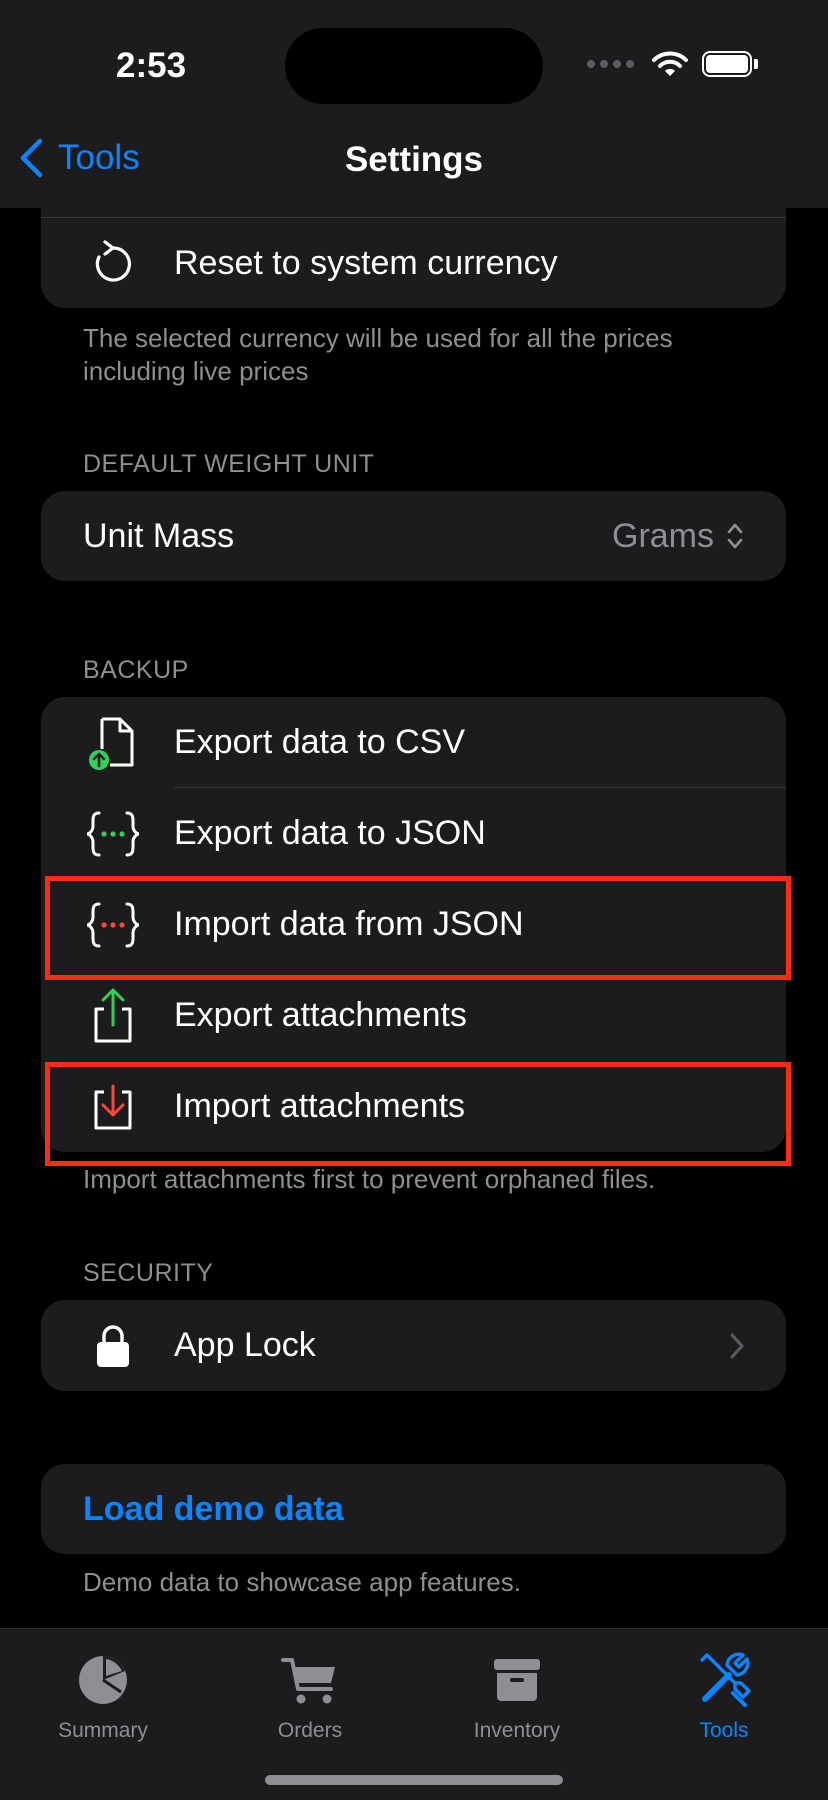 This screenshot has width=828, height=1800. I want to click on unit-mass-label: Unit Mass, so click(159, 535).